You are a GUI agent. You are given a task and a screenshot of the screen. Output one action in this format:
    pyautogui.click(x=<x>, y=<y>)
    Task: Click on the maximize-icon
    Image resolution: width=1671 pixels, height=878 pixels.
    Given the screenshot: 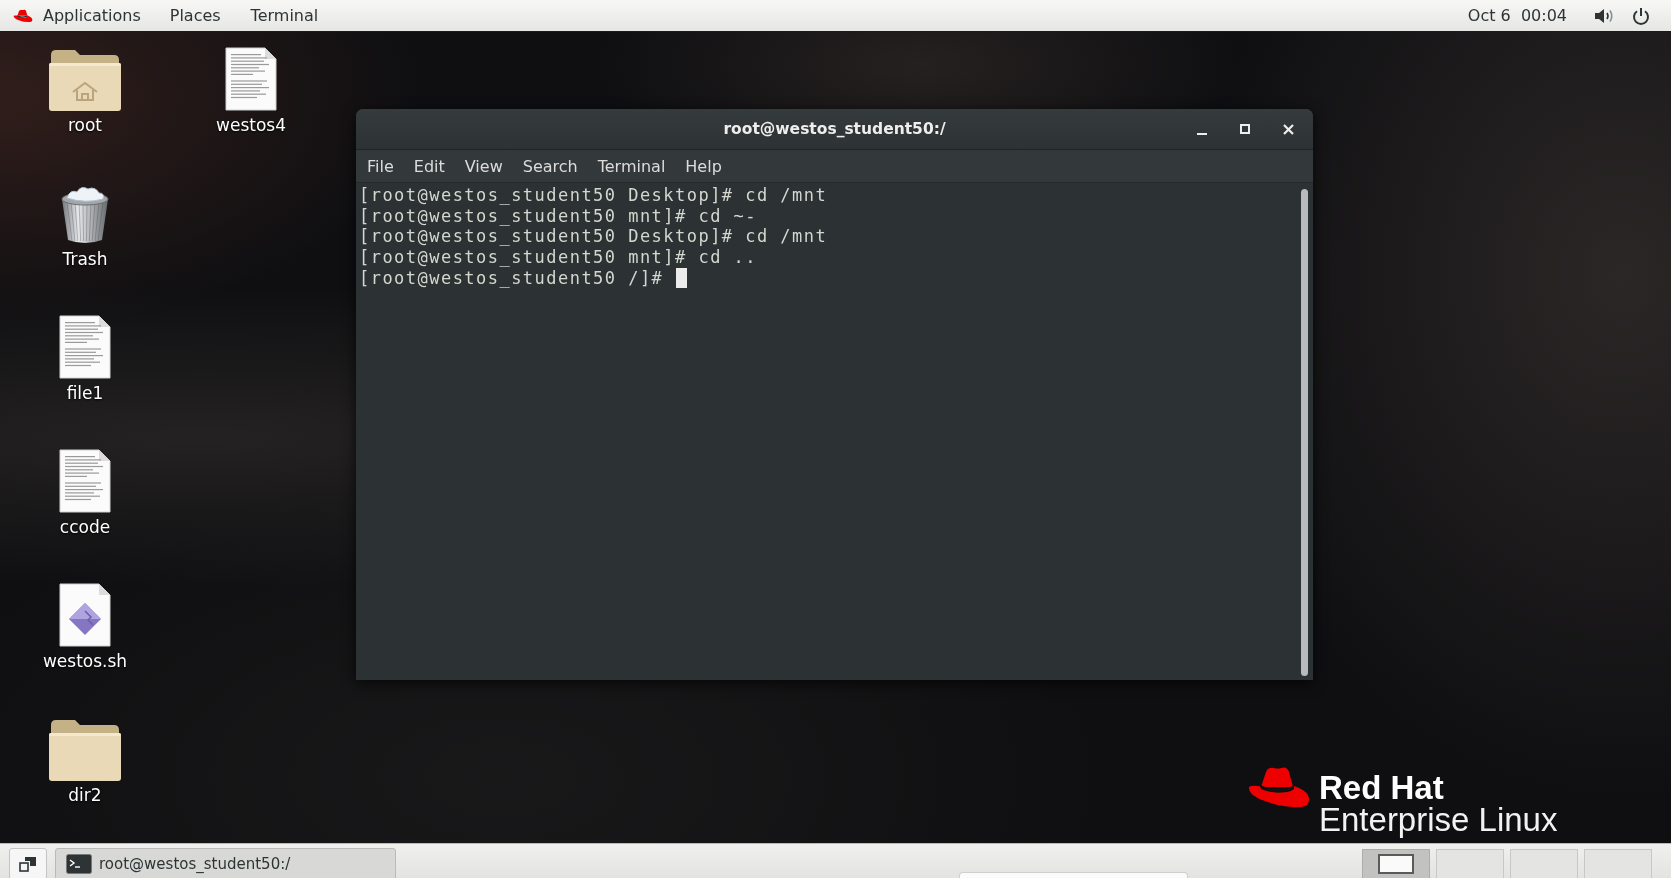 What is the action you would take?
    pyautogui.click(x=1245, y=129)
    